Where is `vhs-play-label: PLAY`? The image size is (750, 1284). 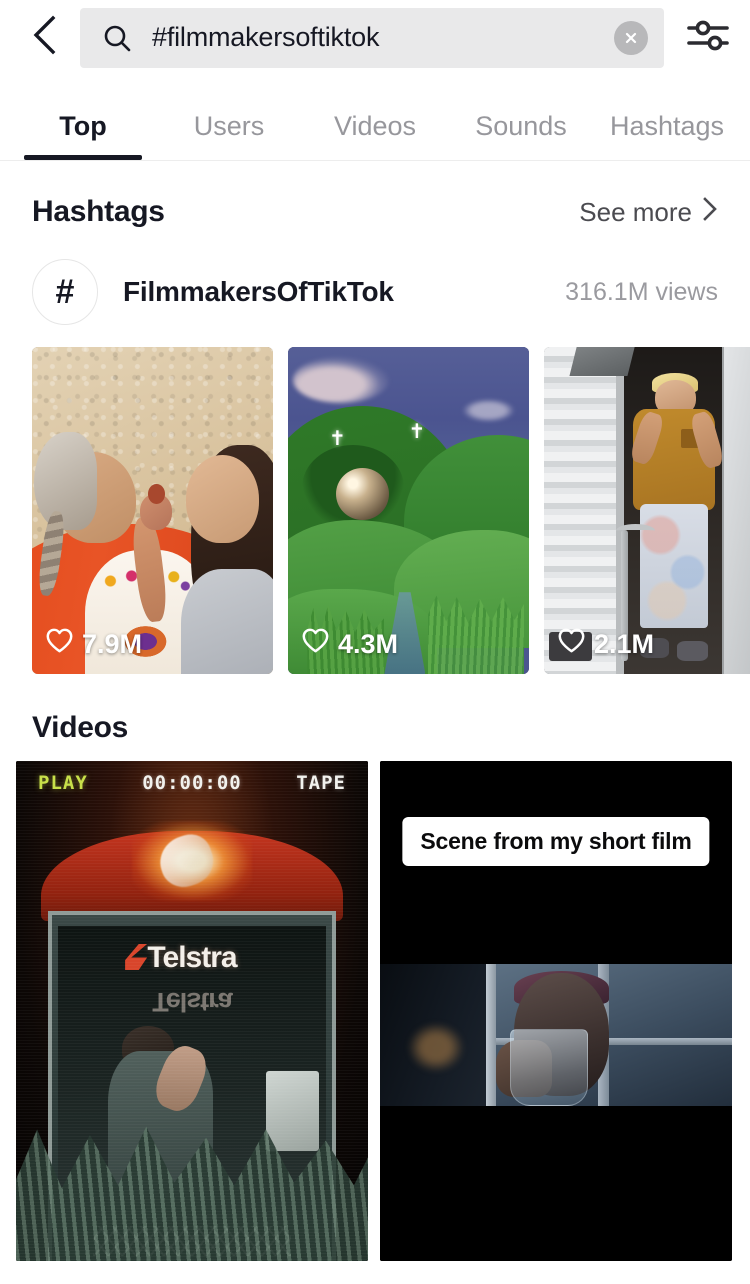 vhs-play-label: PLAY is located at coordinates (63, 783).